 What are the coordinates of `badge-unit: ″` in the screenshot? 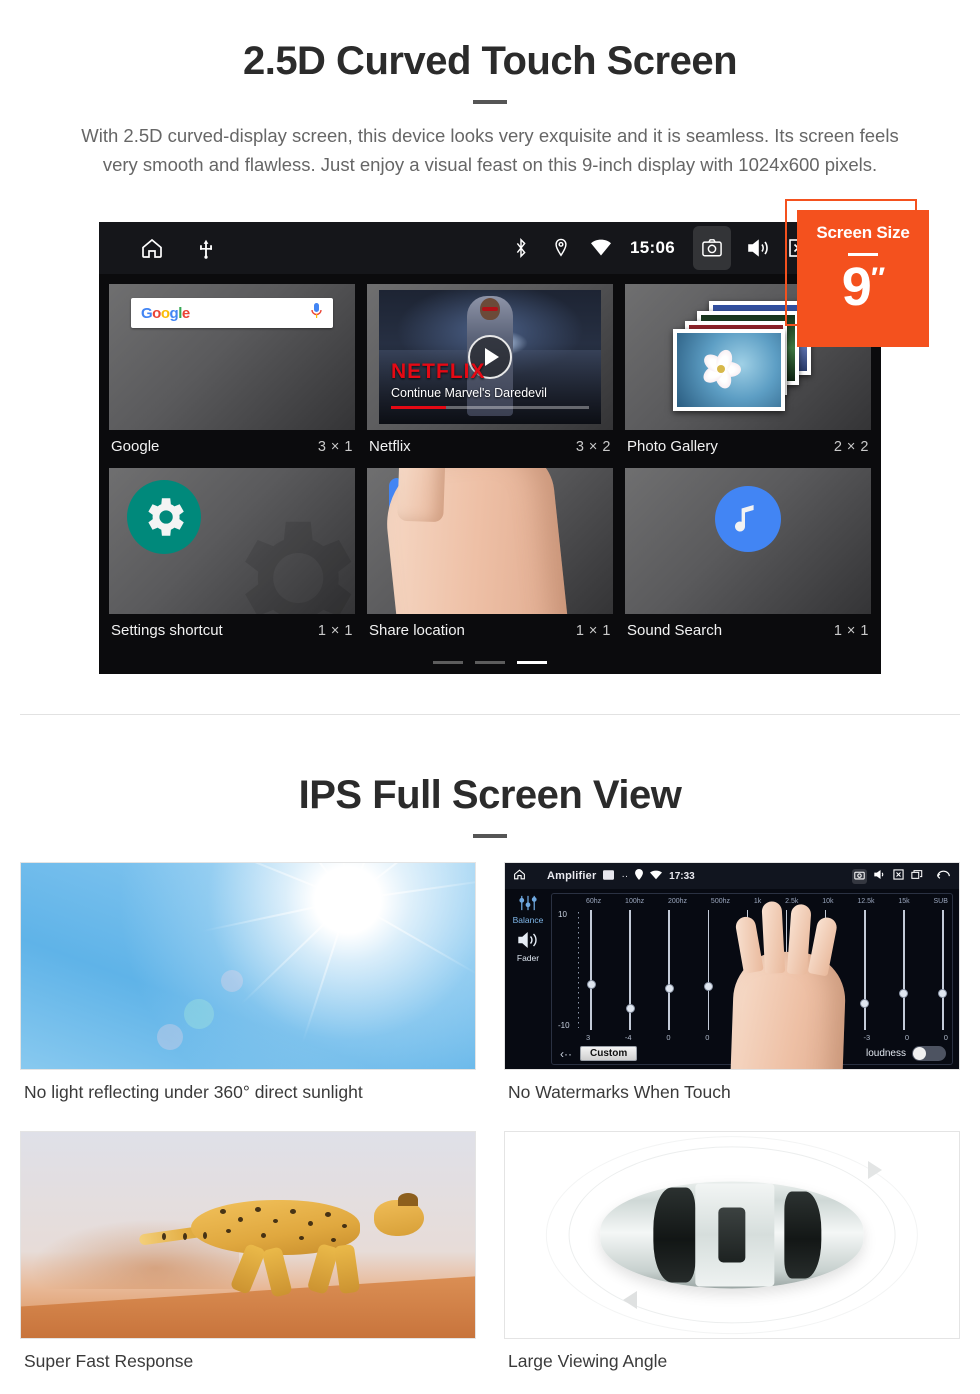 It's located at (877, 278).